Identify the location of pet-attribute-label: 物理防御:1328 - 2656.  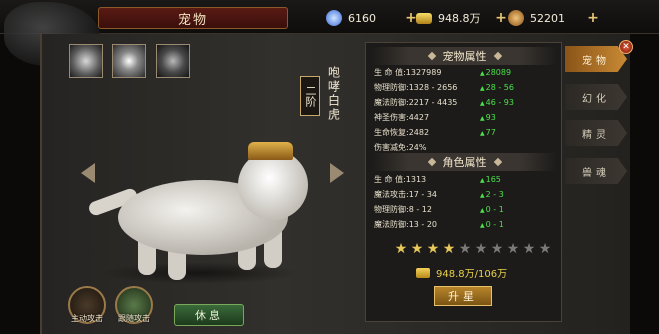
(416, 87).